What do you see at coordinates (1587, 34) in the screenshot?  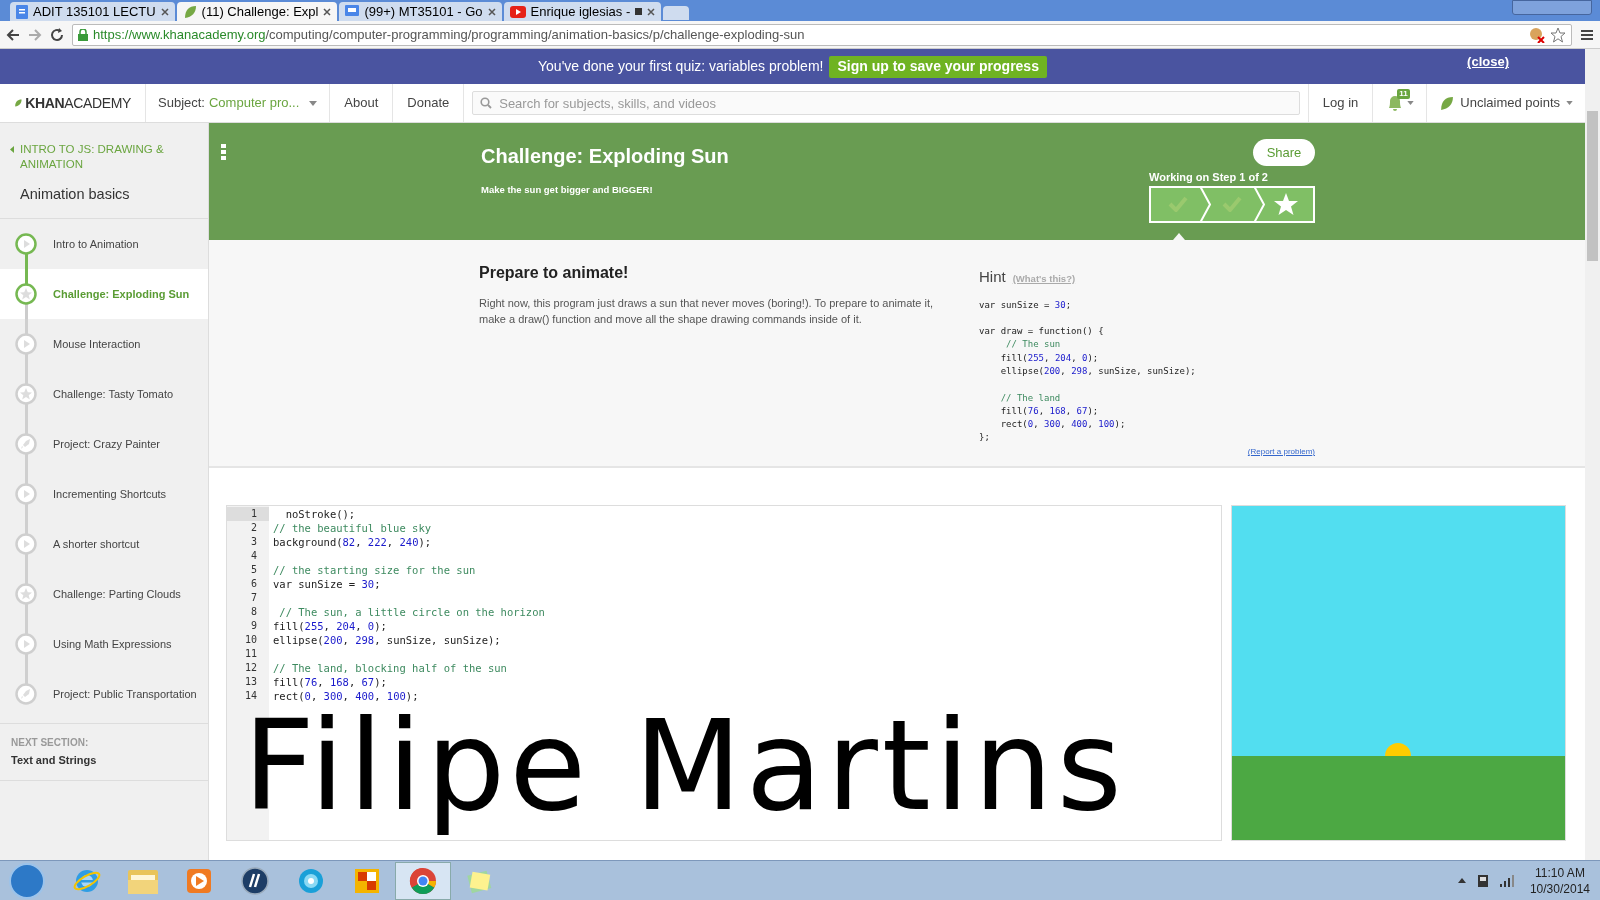 I see `menu-icon` at bounding box center [1587, 34].